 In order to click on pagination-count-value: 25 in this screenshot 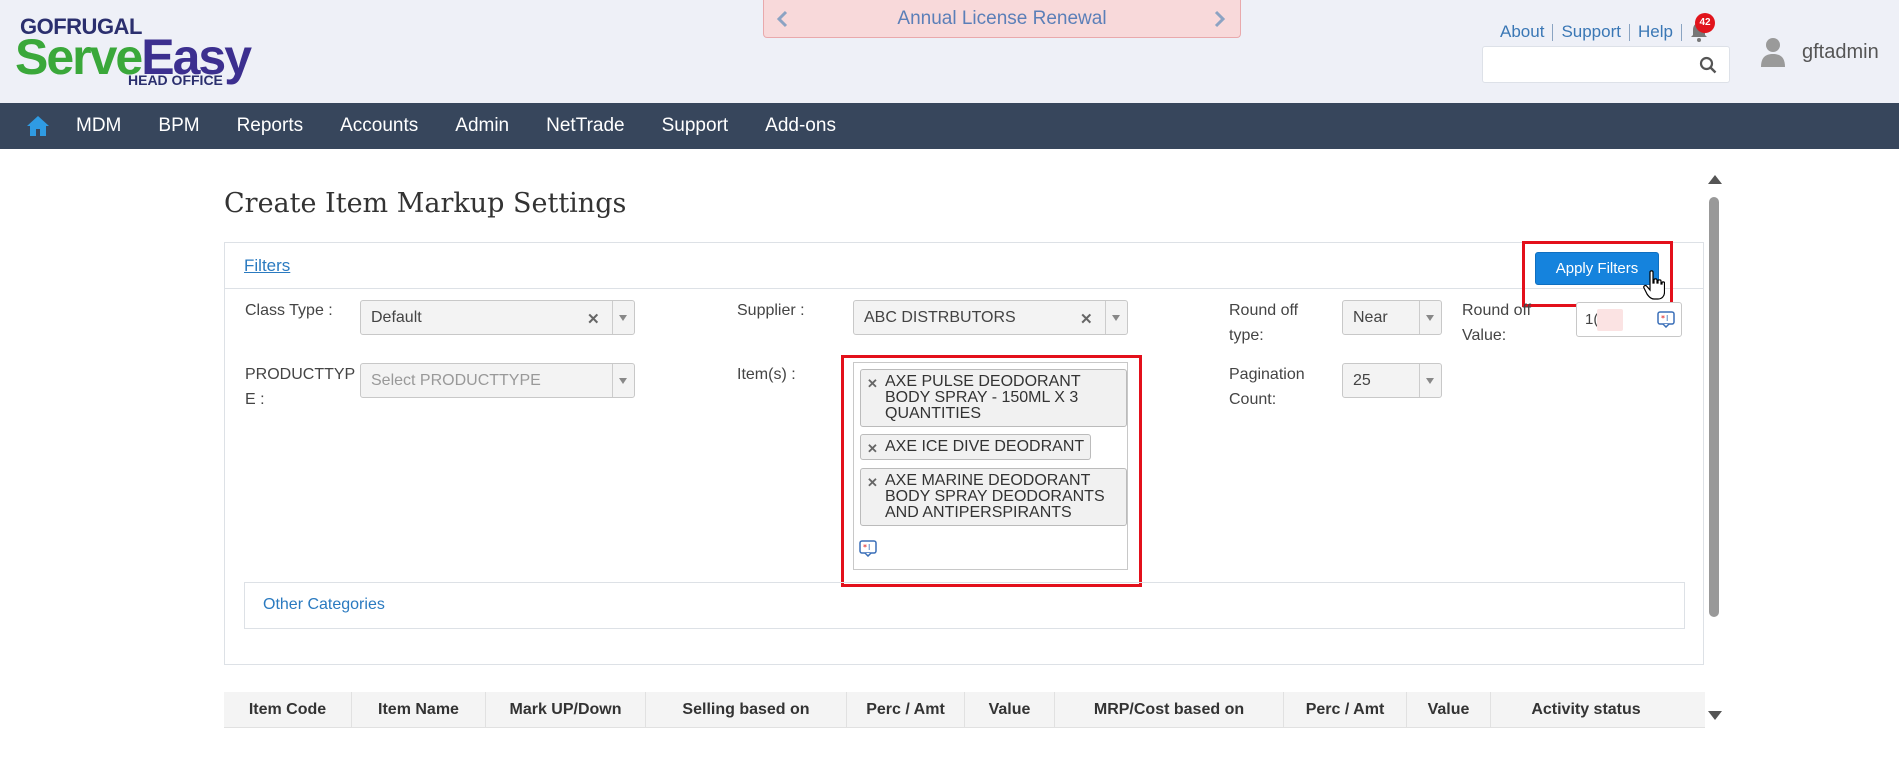, I will do `click(1362, 380)`.